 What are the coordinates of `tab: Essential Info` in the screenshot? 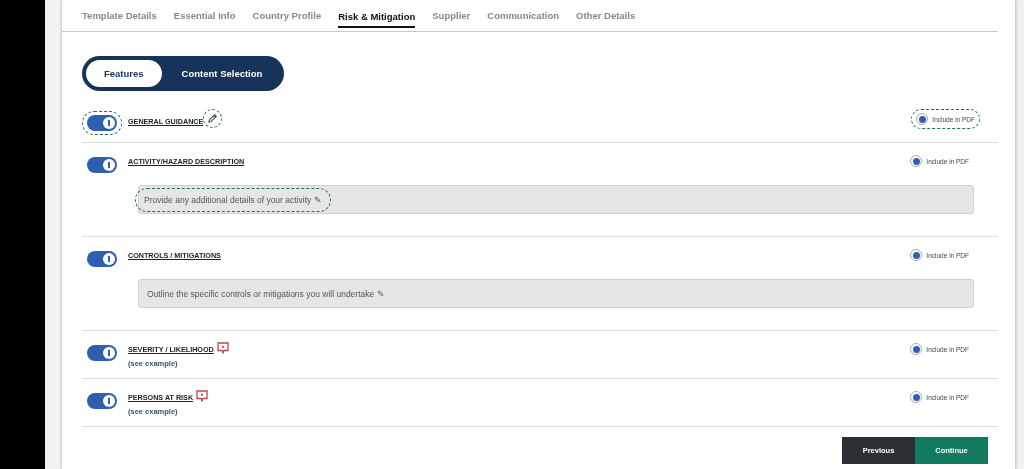 It's located at (204, 15).